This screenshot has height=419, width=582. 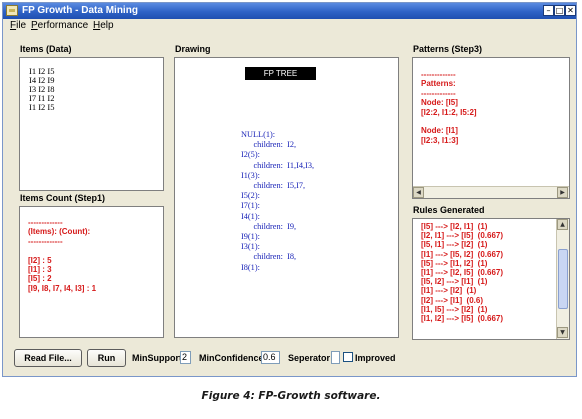 What do you see at coordinates (559, 10) in the screenshot?
I see `maximize-button: □` at bounding box center [559, 10].